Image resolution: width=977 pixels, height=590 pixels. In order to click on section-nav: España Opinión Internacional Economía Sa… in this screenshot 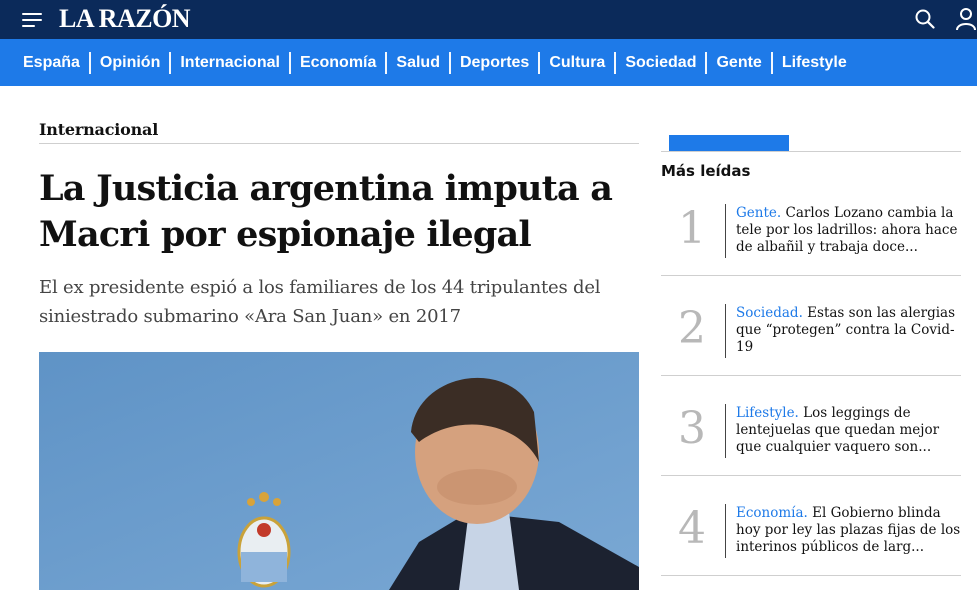, I will do `click(488, 62)`.